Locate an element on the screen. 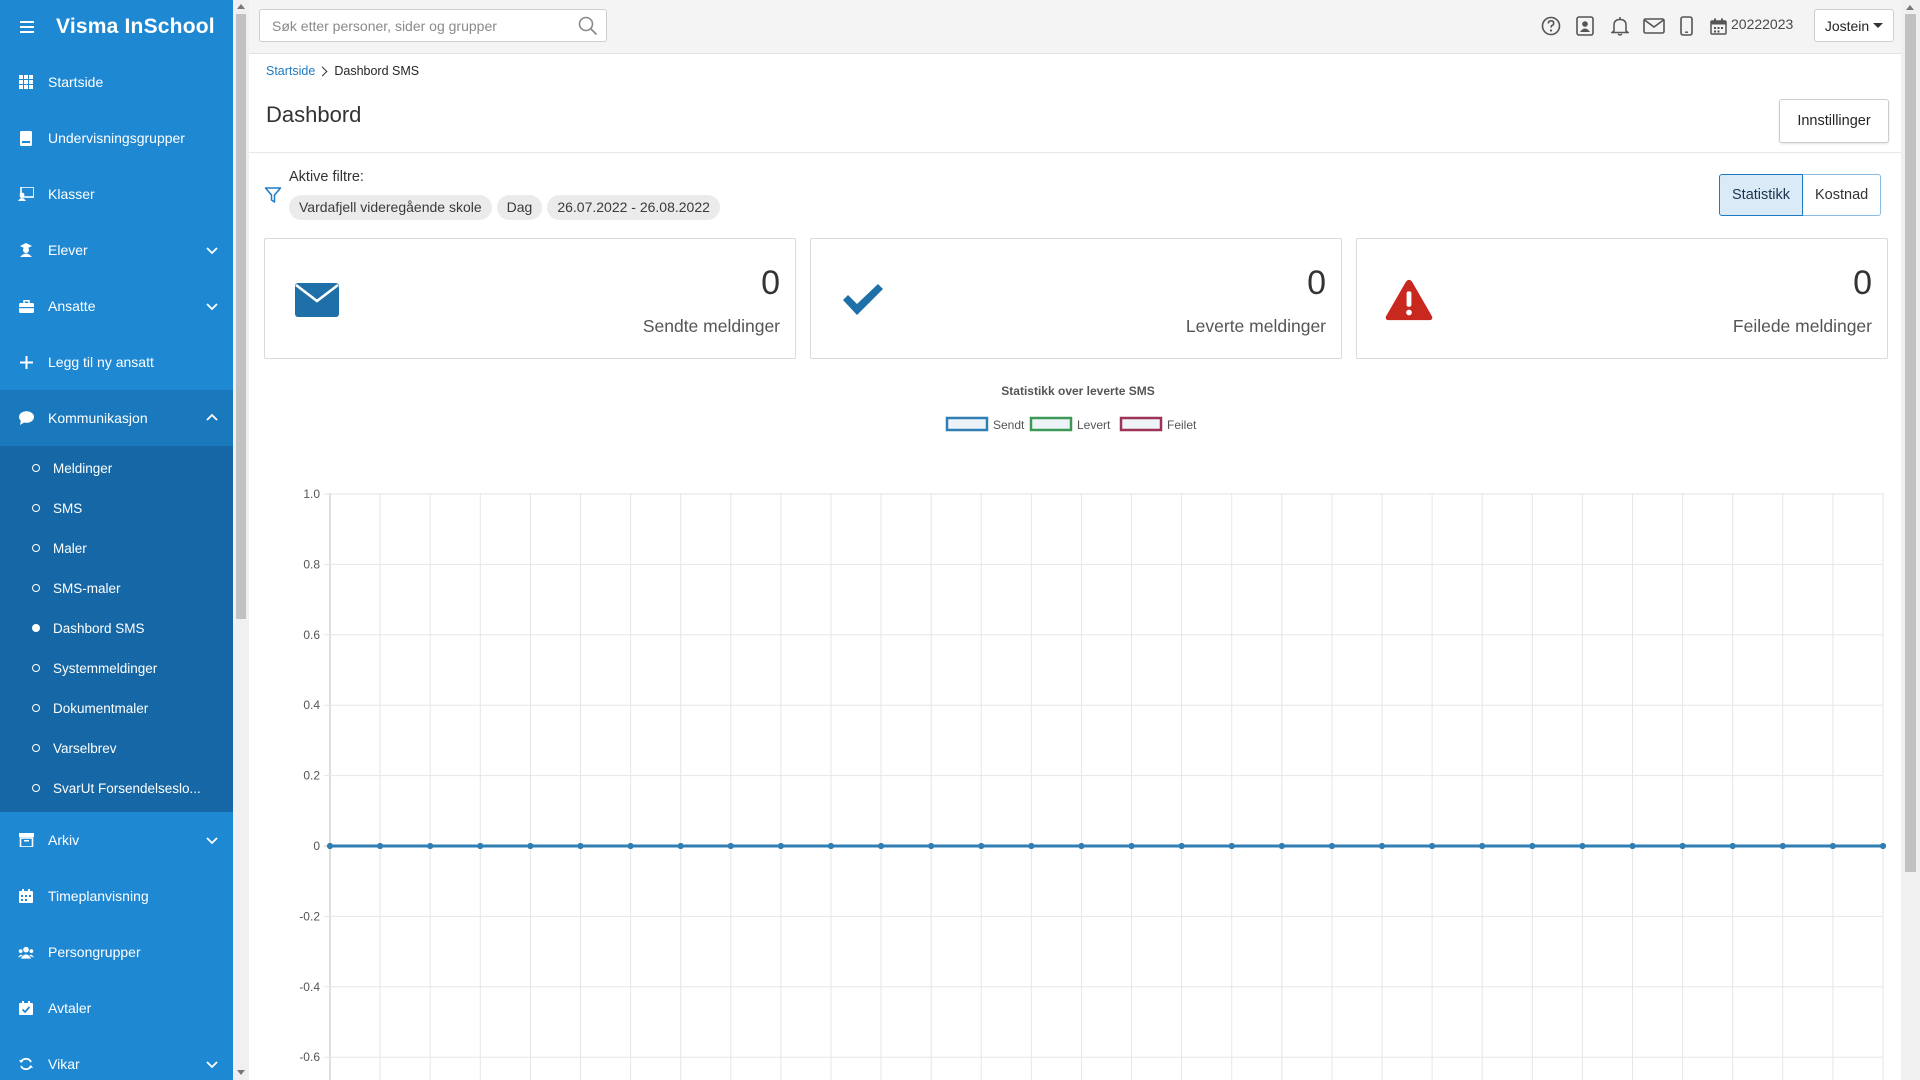  chart-title: Statistikk over leverte SMS is located at coordinates (1077, 391).